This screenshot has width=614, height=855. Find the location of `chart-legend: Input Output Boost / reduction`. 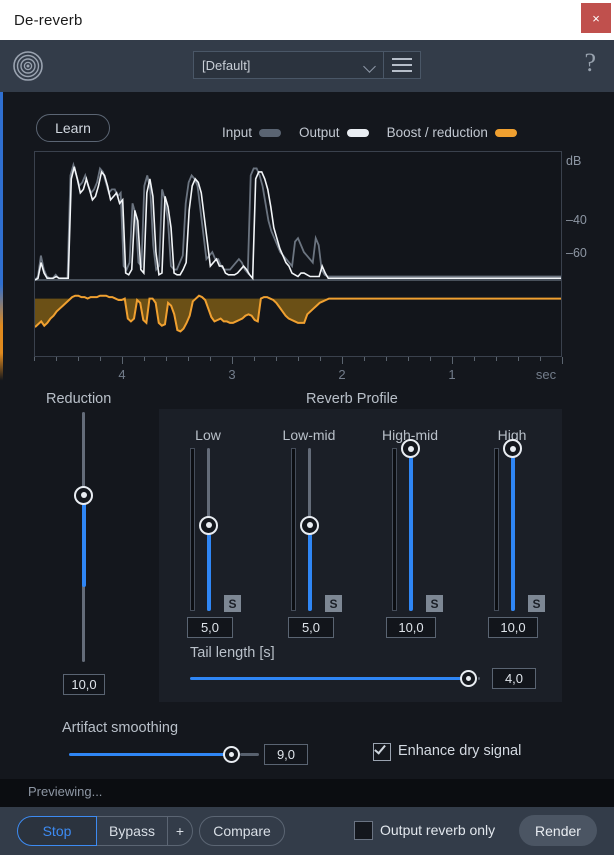

chart-legend: Input Output Boost / reduction is located at coordinates (374, 132).